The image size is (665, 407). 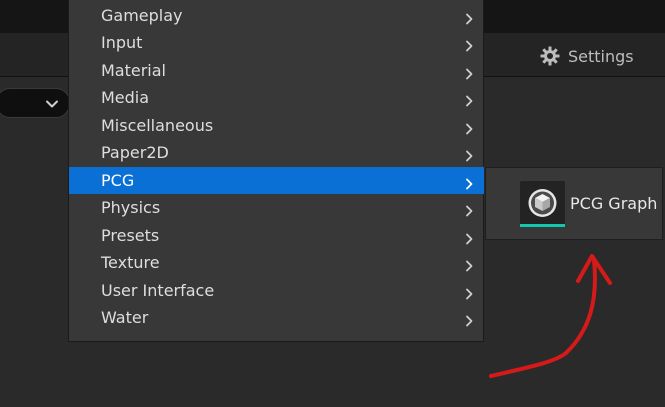 I want to click on menu-item-physics: Physics, so click(x=276, y=207).